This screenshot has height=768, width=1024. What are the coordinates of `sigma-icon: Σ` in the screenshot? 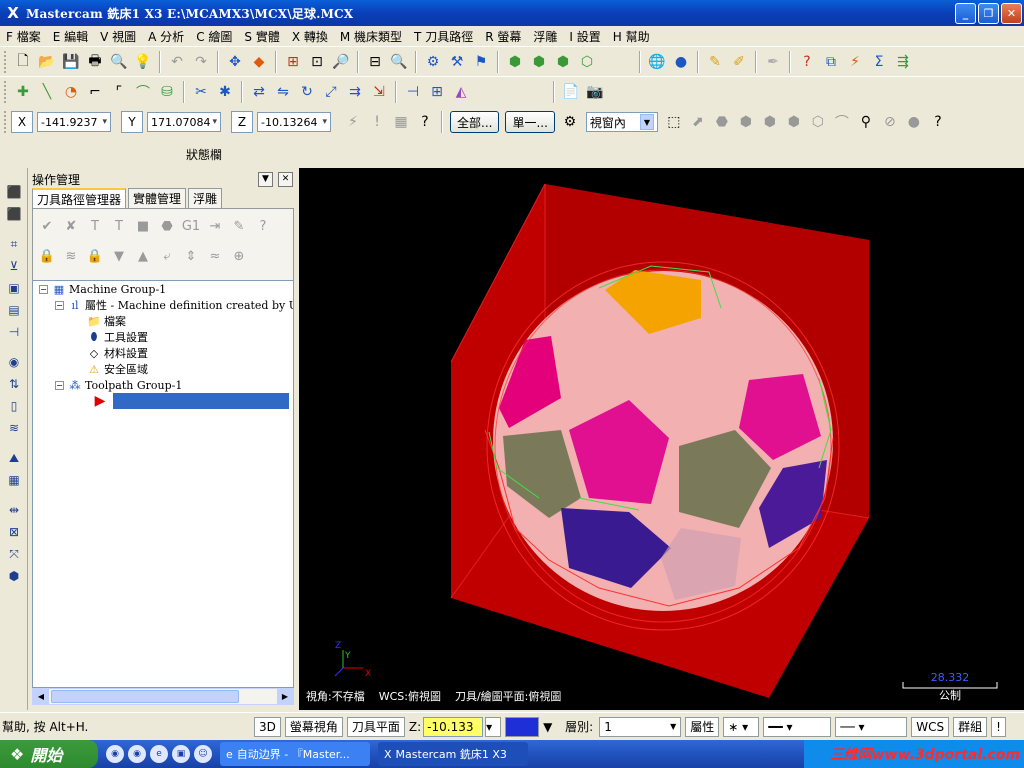 It's located at (879, 62).